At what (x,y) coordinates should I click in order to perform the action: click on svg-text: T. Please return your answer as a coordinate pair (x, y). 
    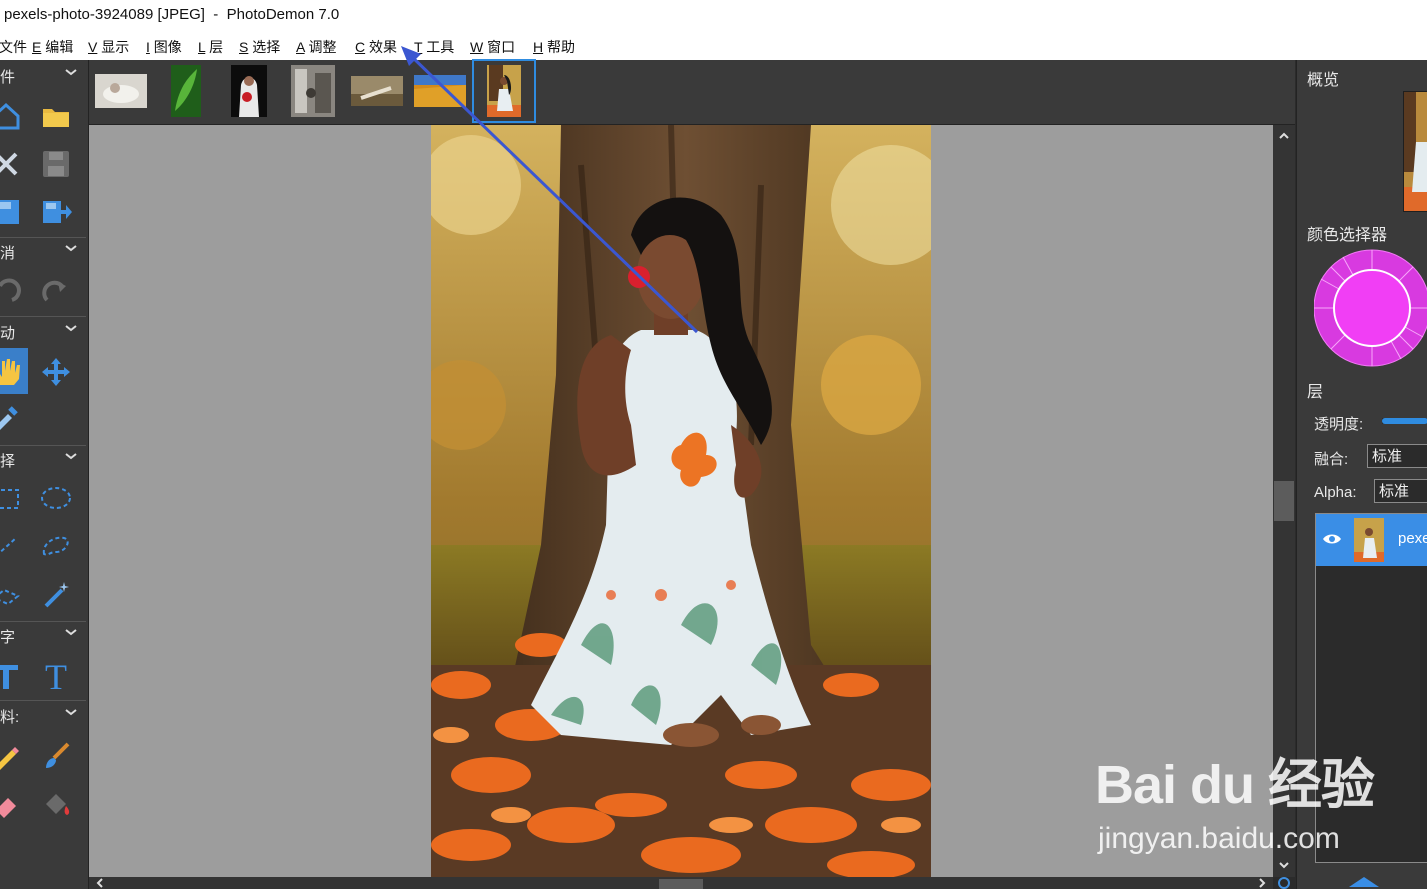
    Looking at the image, I should click on (56, 676).